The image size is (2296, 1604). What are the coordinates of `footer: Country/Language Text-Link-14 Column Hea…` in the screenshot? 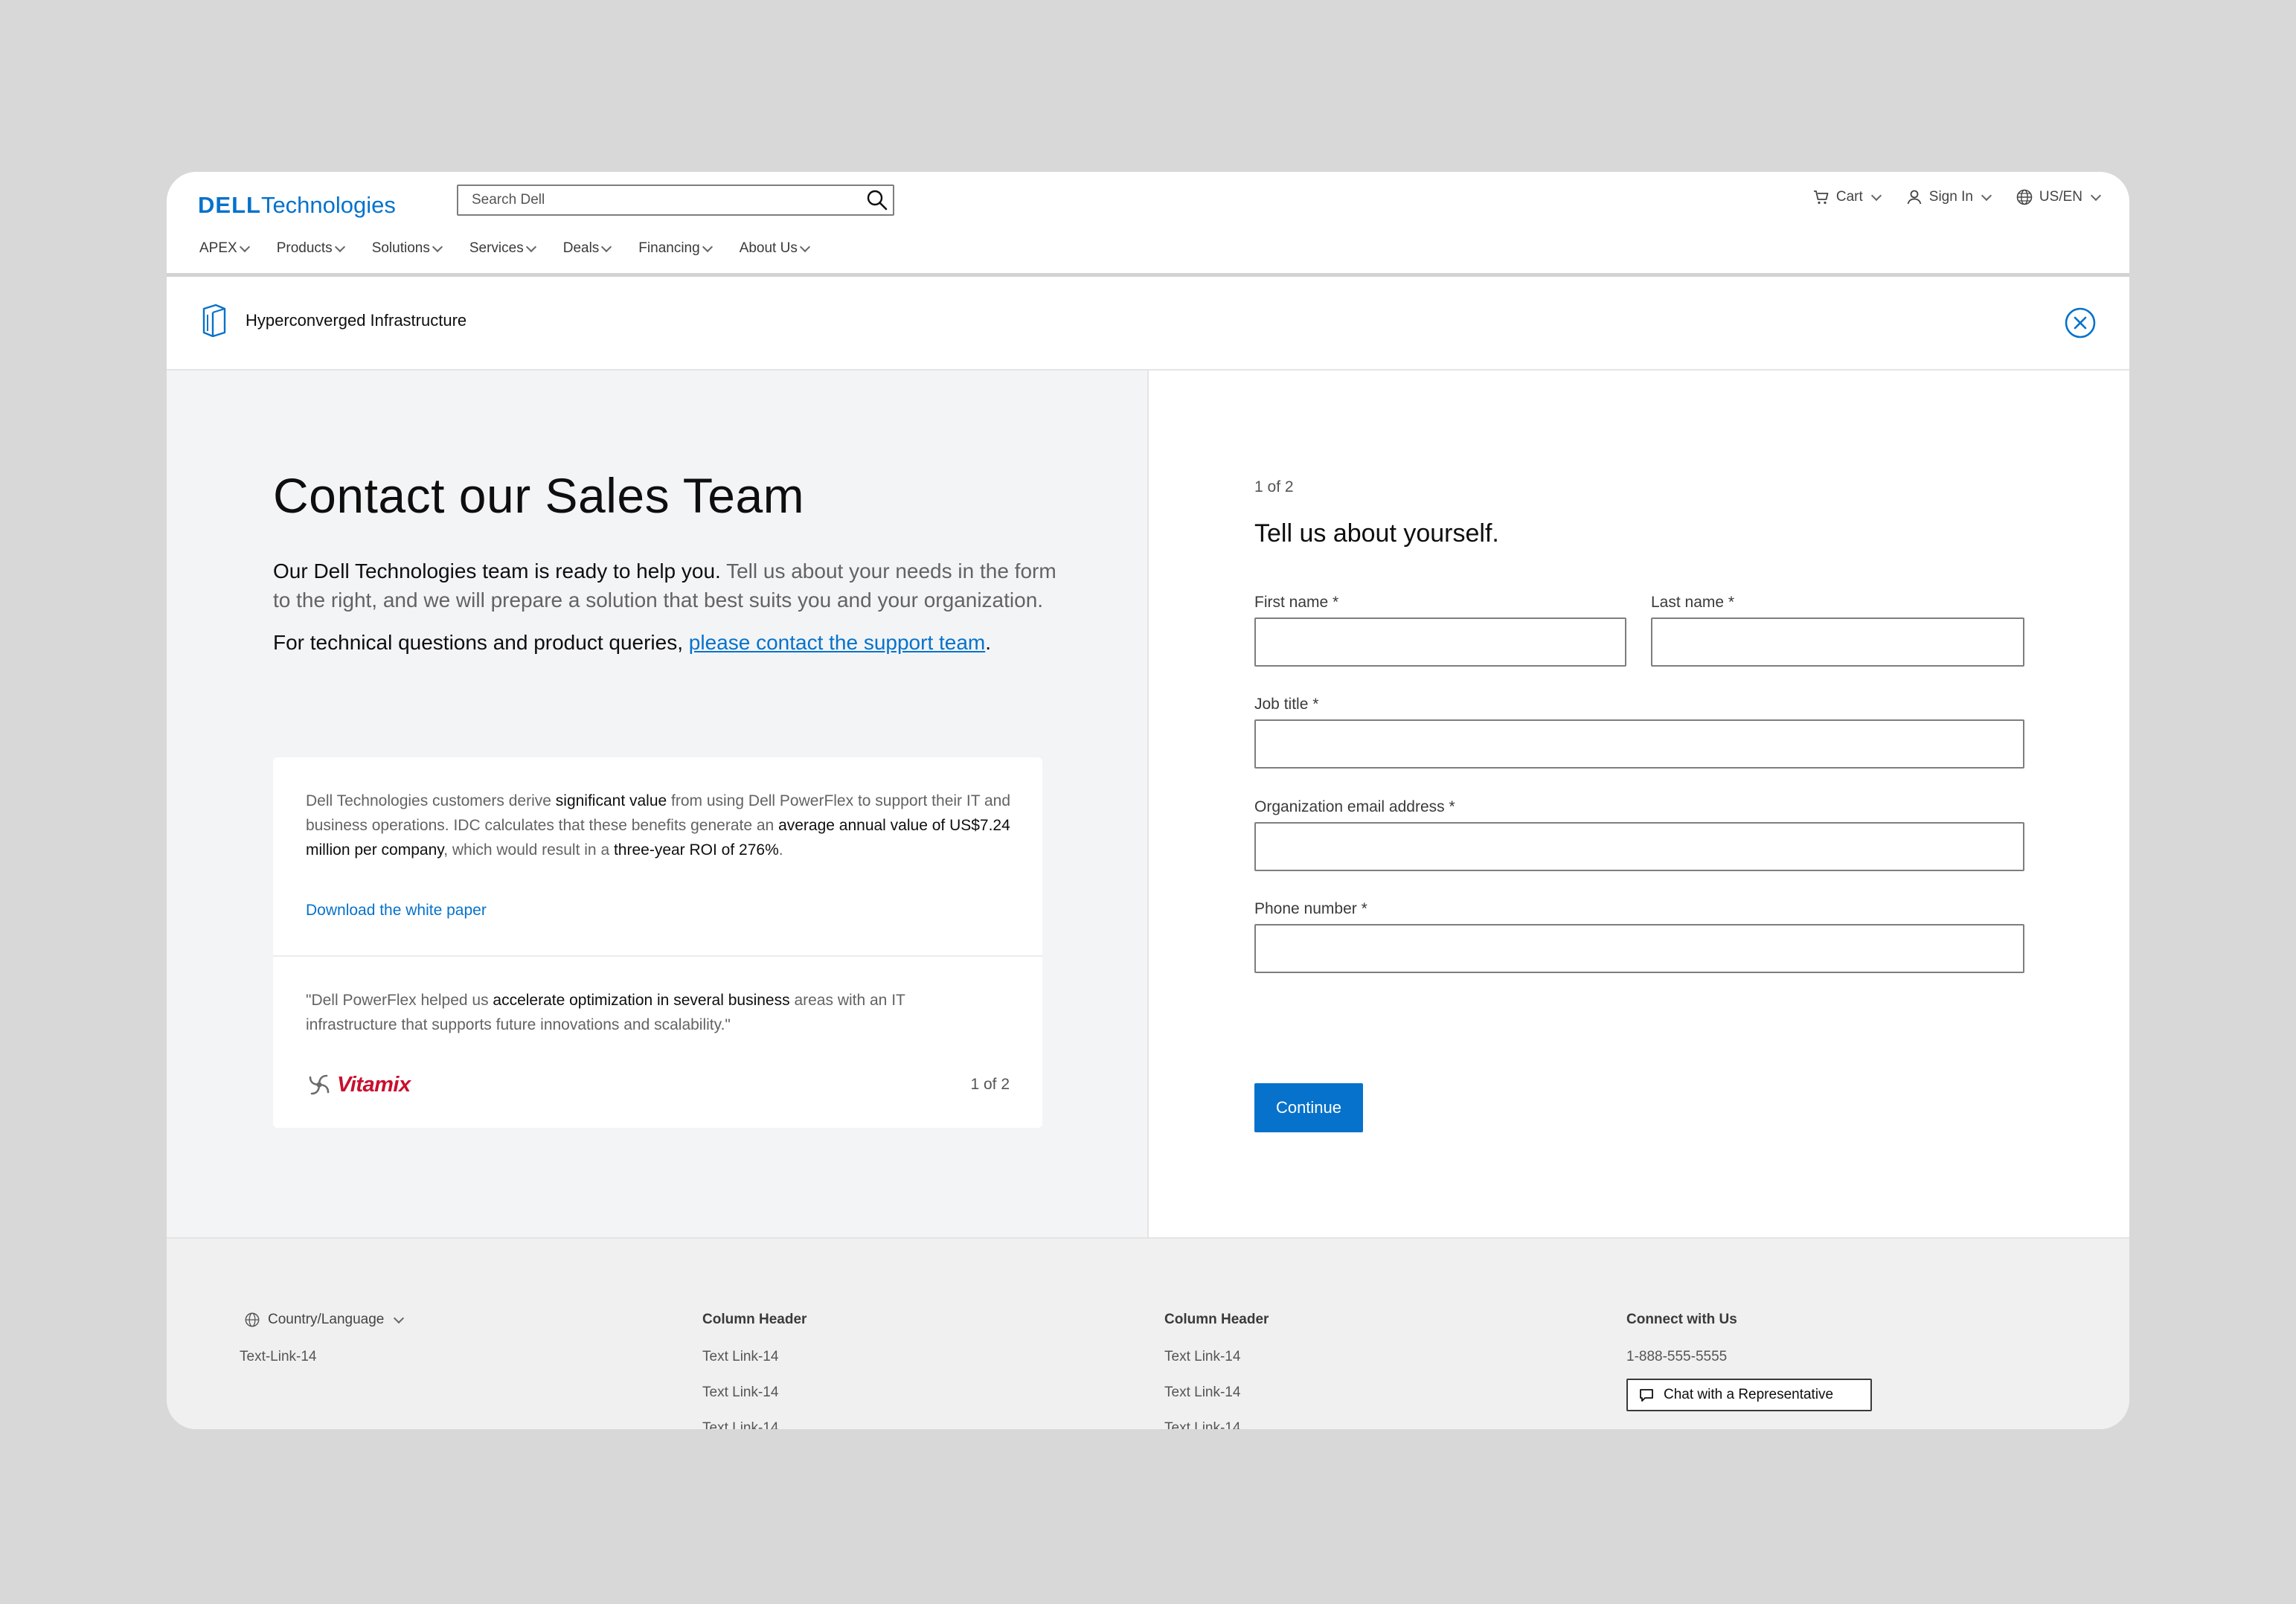 It's located at (1148, 1333).